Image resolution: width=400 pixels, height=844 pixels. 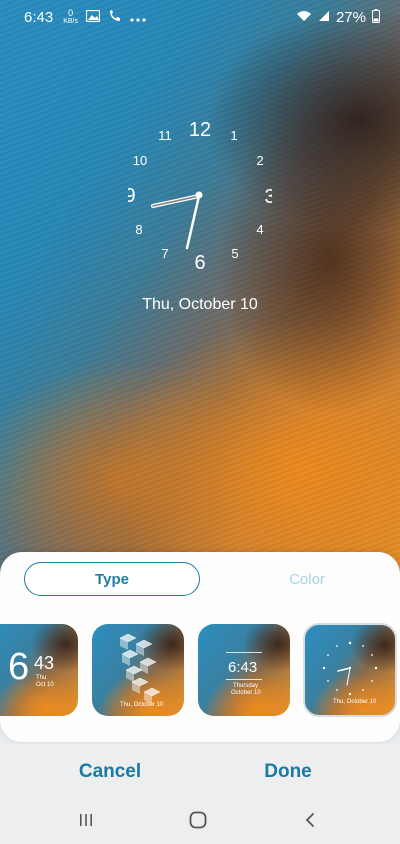 What do you see at coordinates (350, 17) in the screenshot?
I see `battery-percent: 27%` at bounding box center [350, 17].